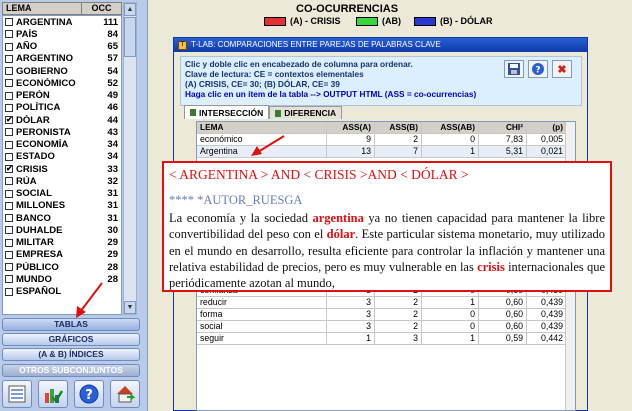 The width and height of the screenshot is (632, 411). Describe the element at coordinates (112, 96) in the screenshot. I see `lemma-count: 49` at that location.